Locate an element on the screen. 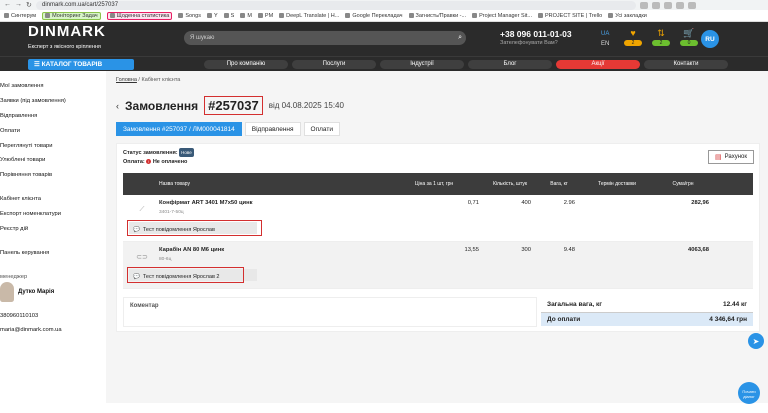 The height and width of the screenshot is (413, 768). bookmark-item: Усі закладки is located at coordinates (627, 16).